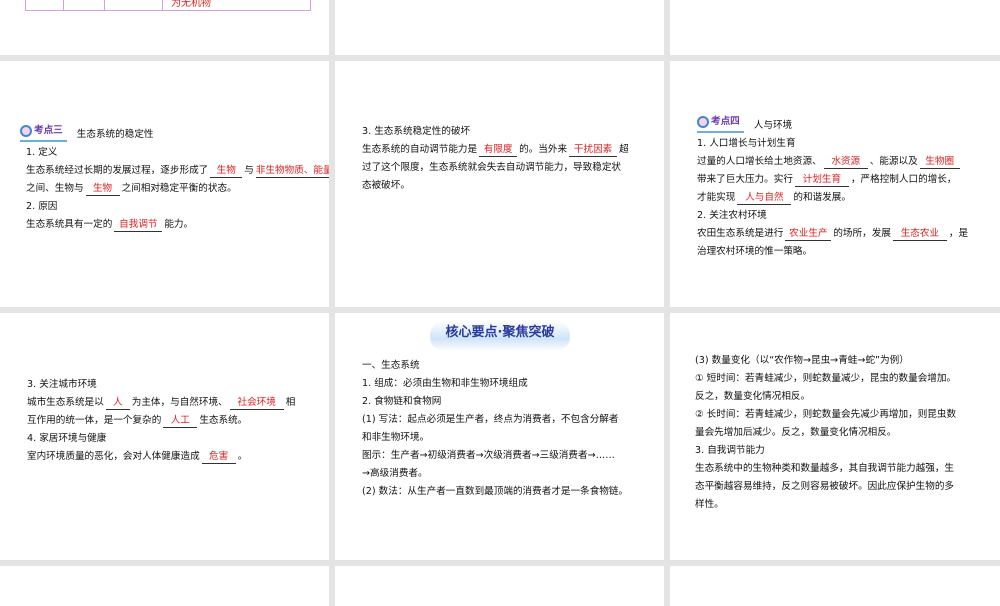 This screenshot has height=606, width=1000. I want to click on text: (2) 数法：从生产者一直数到最顶端的消费者才是一条食物链。, so click(495, 491).